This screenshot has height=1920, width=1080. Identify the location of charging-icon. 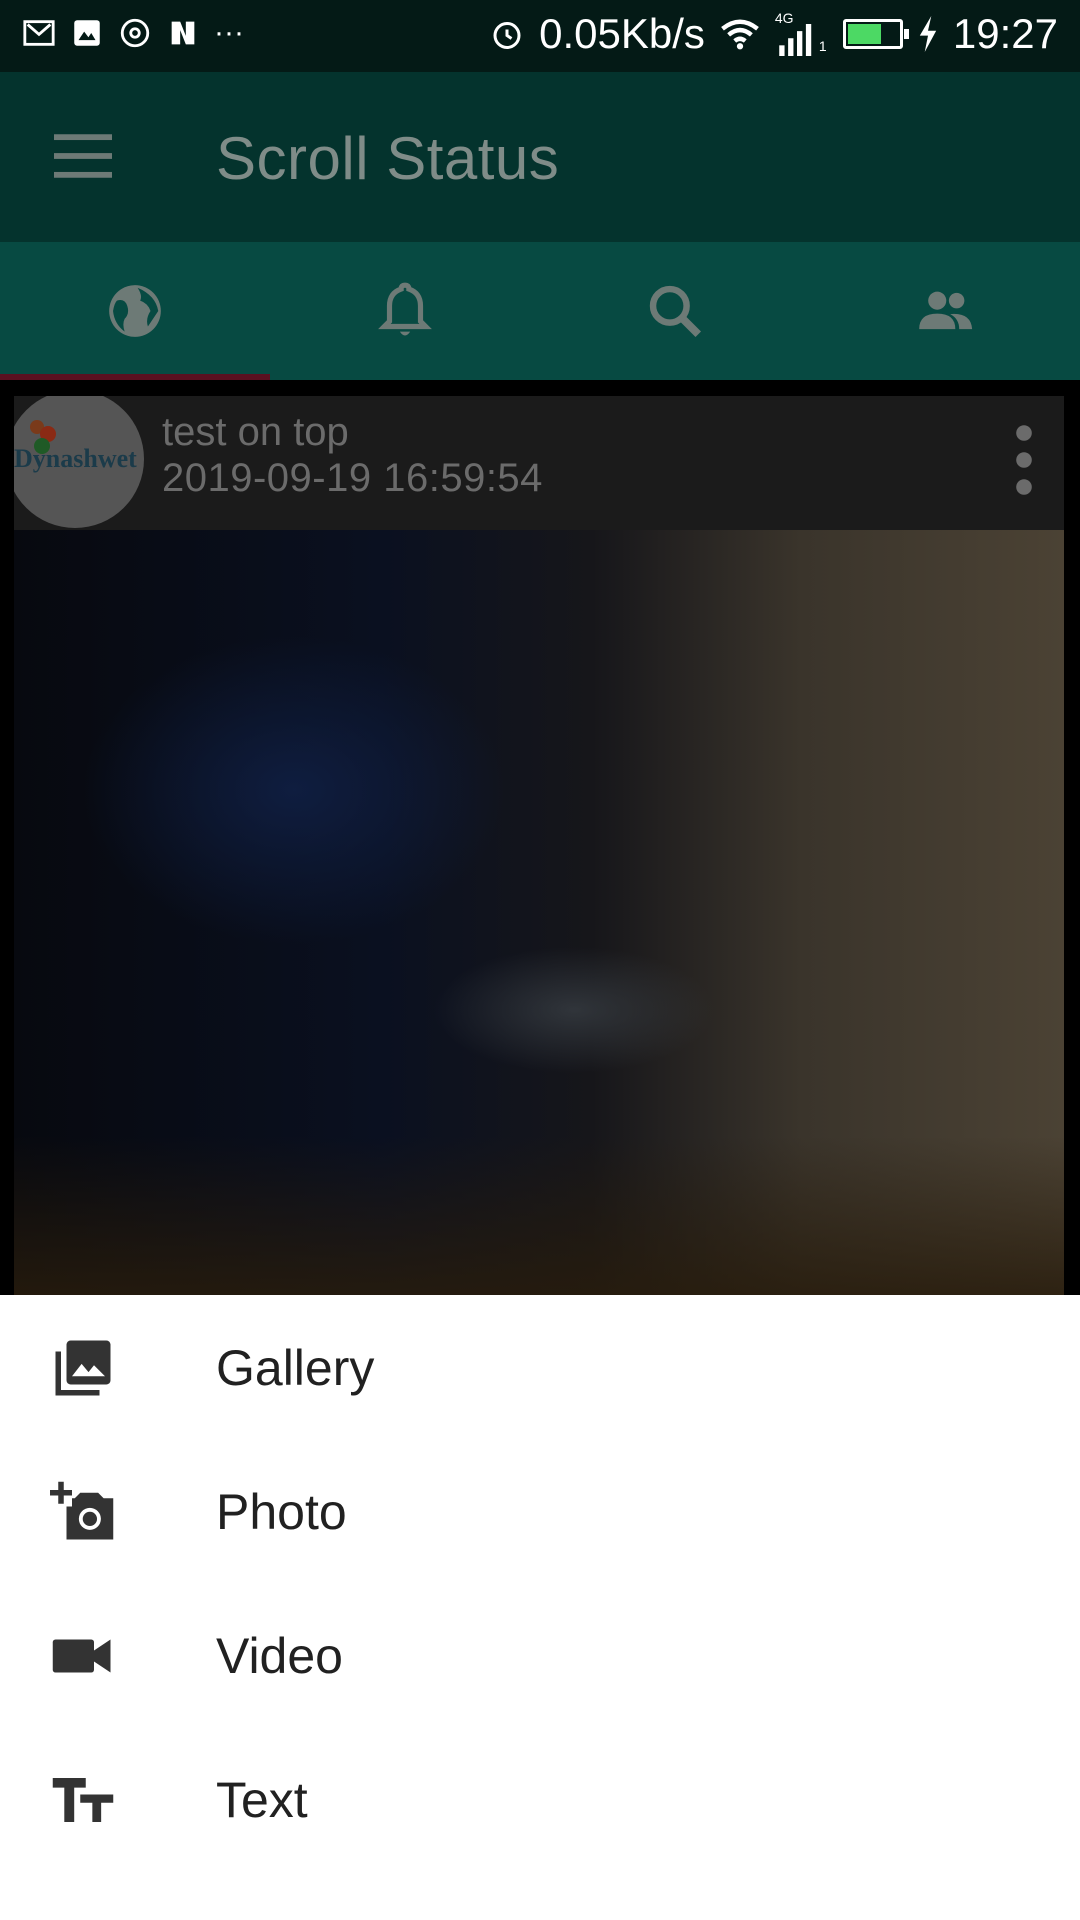
(928, 34).